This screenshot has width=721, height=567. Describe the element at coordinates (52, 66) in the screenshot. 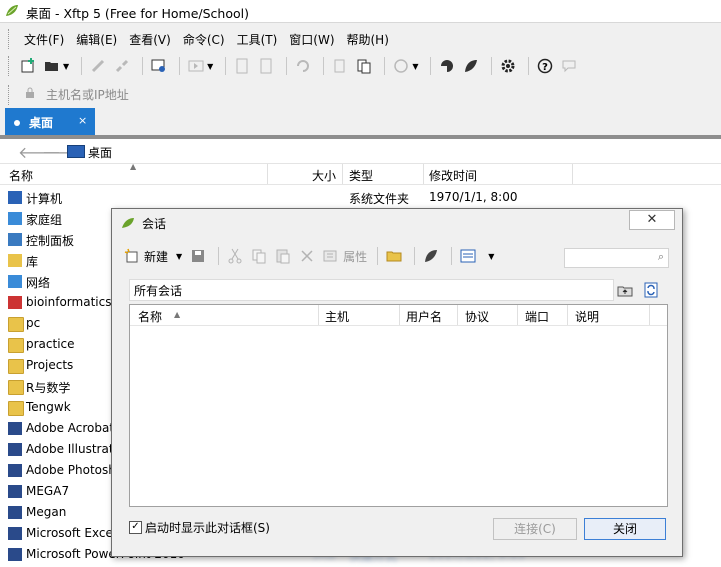

I see `open-folder-icon` at that location.